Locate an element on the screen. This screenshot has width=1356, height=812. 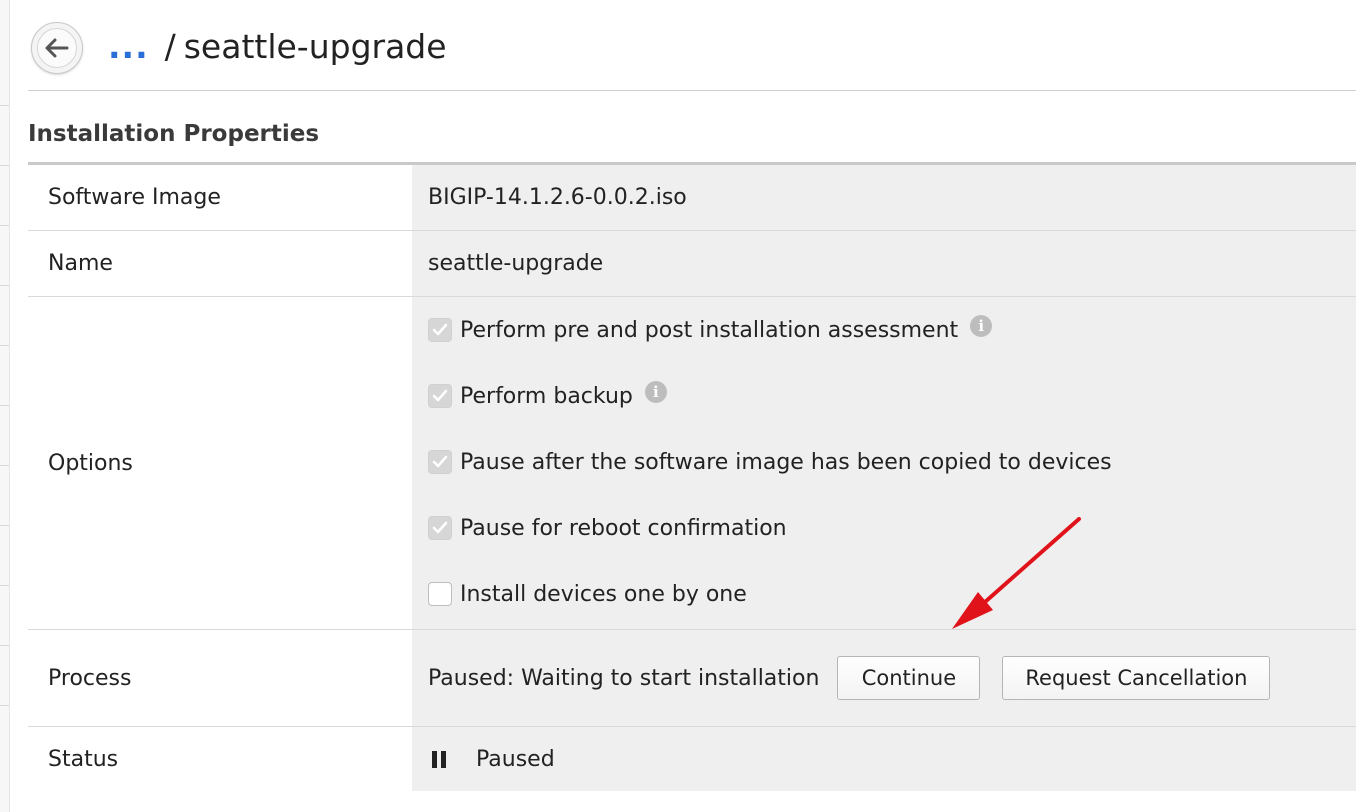
process-label: Process is located at coordinates (230, 678).